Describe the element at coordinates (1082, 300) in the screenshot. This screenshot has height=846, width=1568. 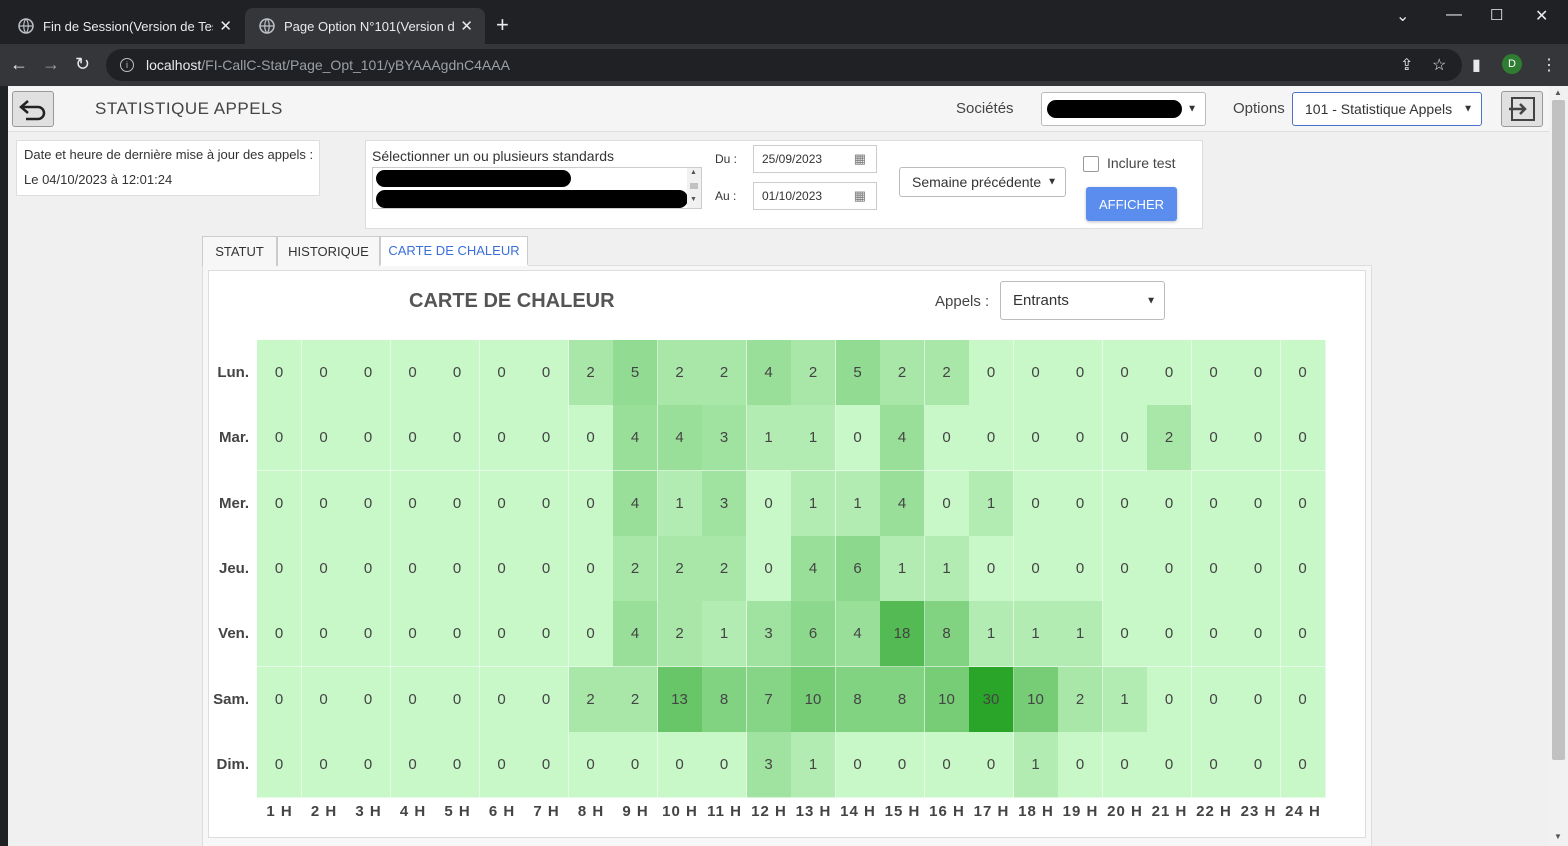
I see `appels-select: Entrants ▼` at that location.